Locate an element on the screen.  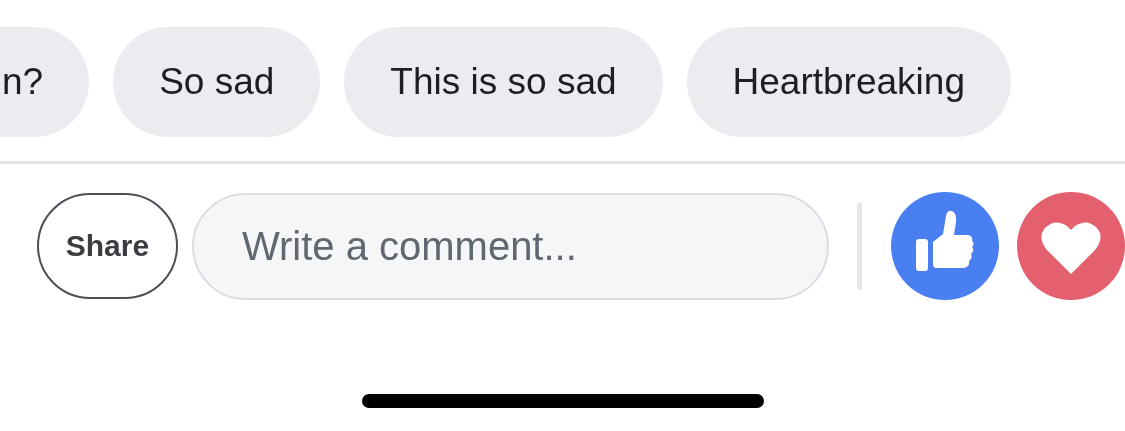
suggestion-chip: Heartbreaking is located at coordinates (848, 82).